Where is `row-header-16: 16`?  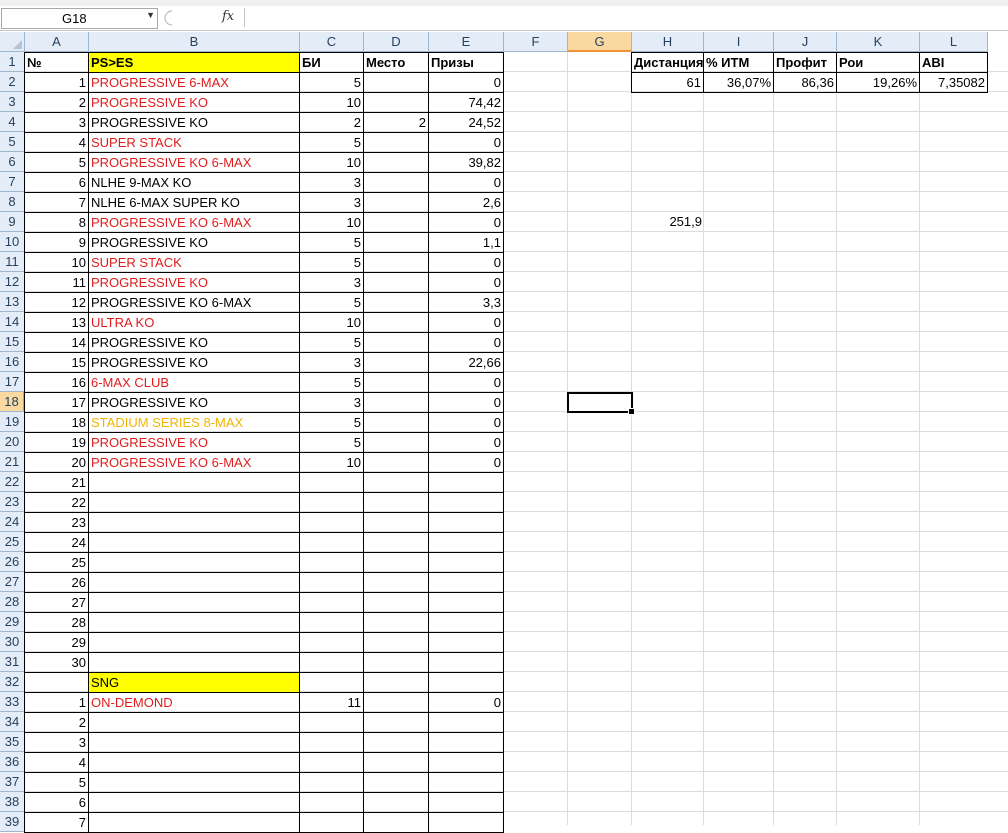
row-header-16: 16 is located at coordinates (12, 362).